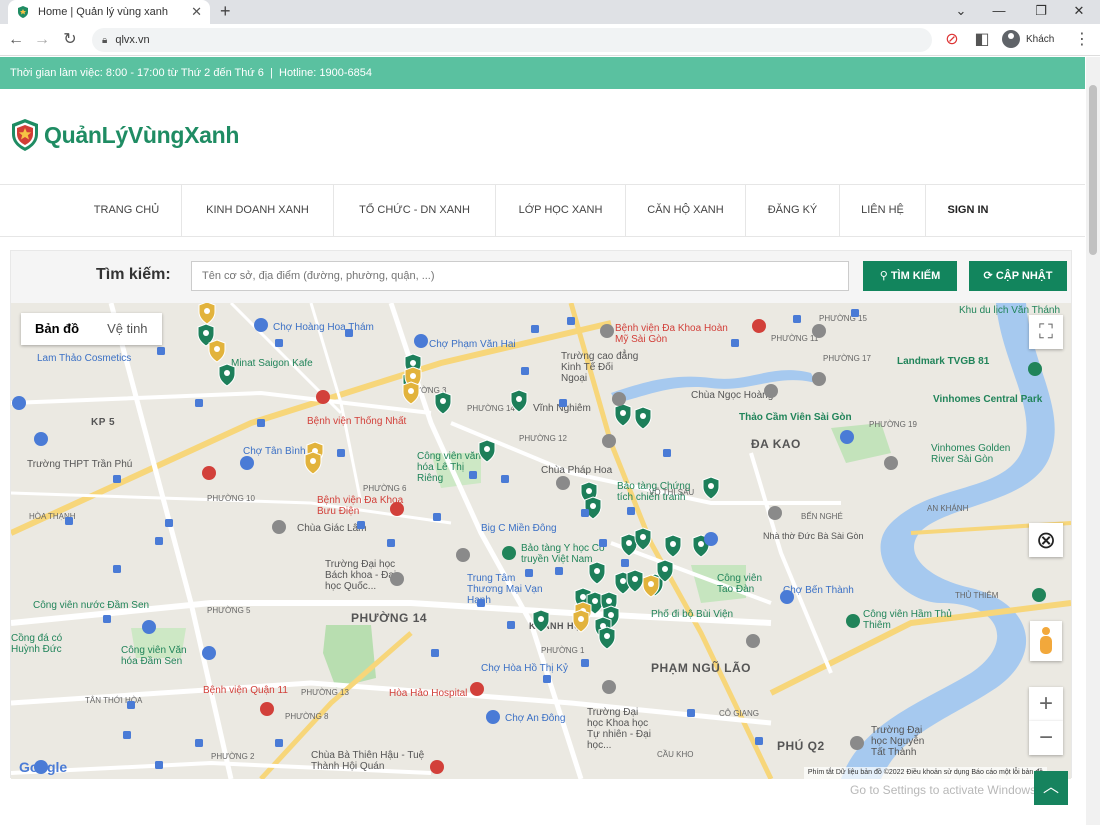  Describe the element at coordinates (70, 40) in the screenshot. I see `reload-icon: ↻` at that location.